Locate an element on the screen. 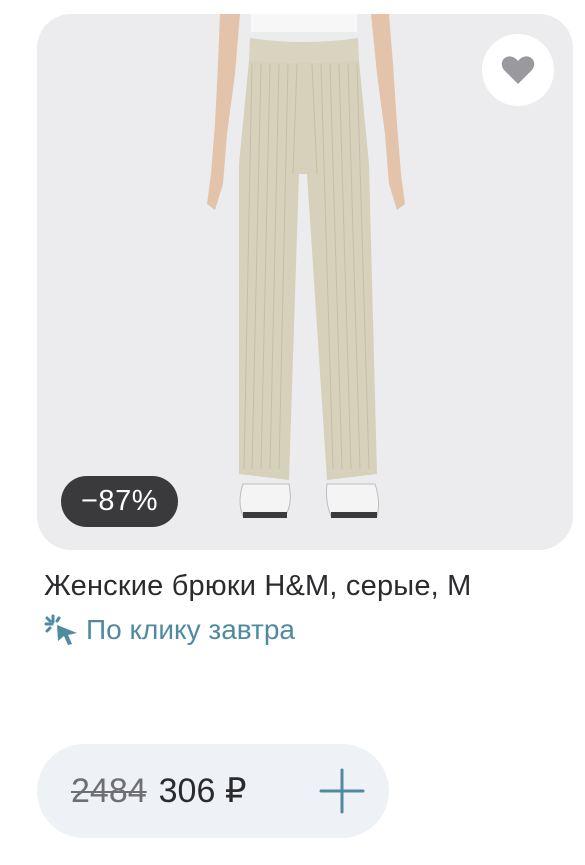  current-price: 306 ₽ is located at coordinates (202, 791).